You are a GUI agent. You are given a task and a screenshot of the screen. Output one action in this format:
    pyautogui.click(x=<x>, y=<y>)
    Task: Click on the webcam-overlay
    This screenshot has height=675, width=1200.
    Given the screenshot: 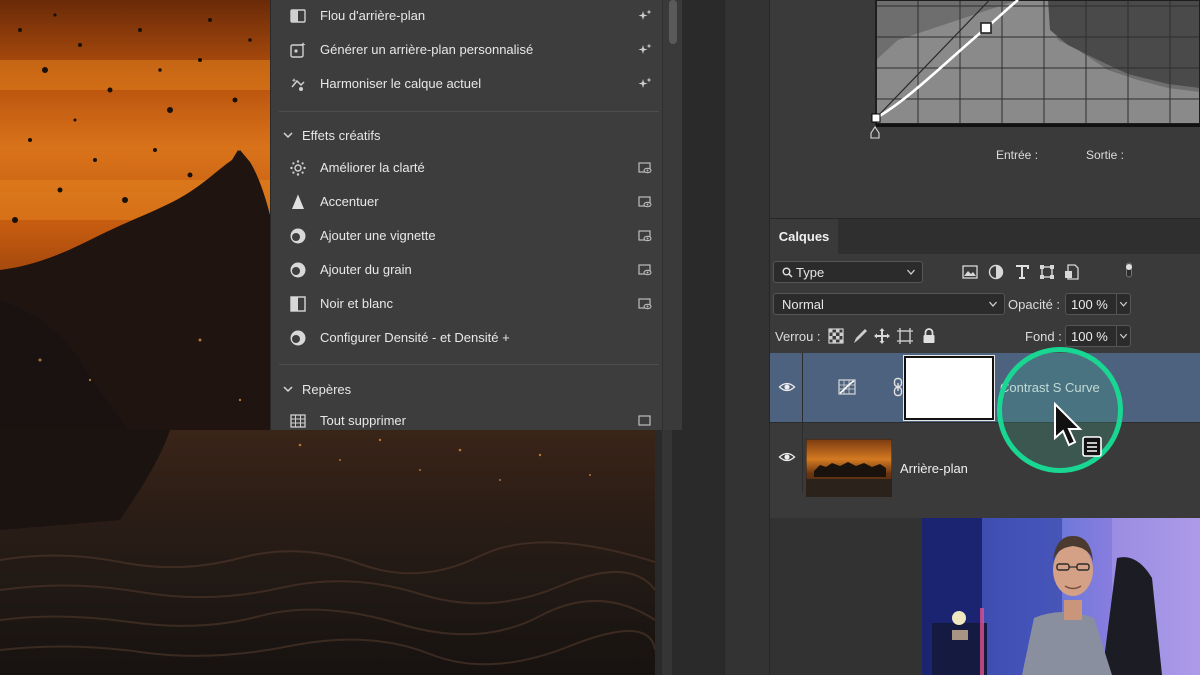 What is the action you would take?
    pyautogui.click(x=1061, y=596)
    